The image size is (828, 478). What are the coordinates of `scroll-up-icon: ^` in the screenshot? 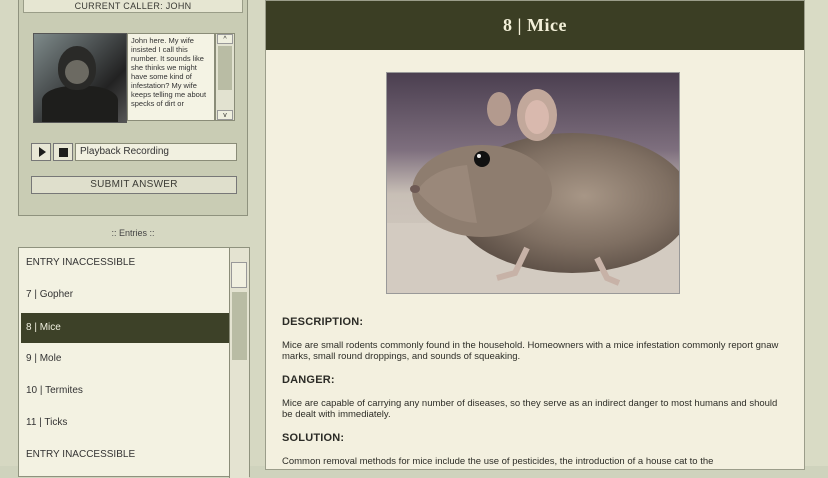 It's located at (225, 39).